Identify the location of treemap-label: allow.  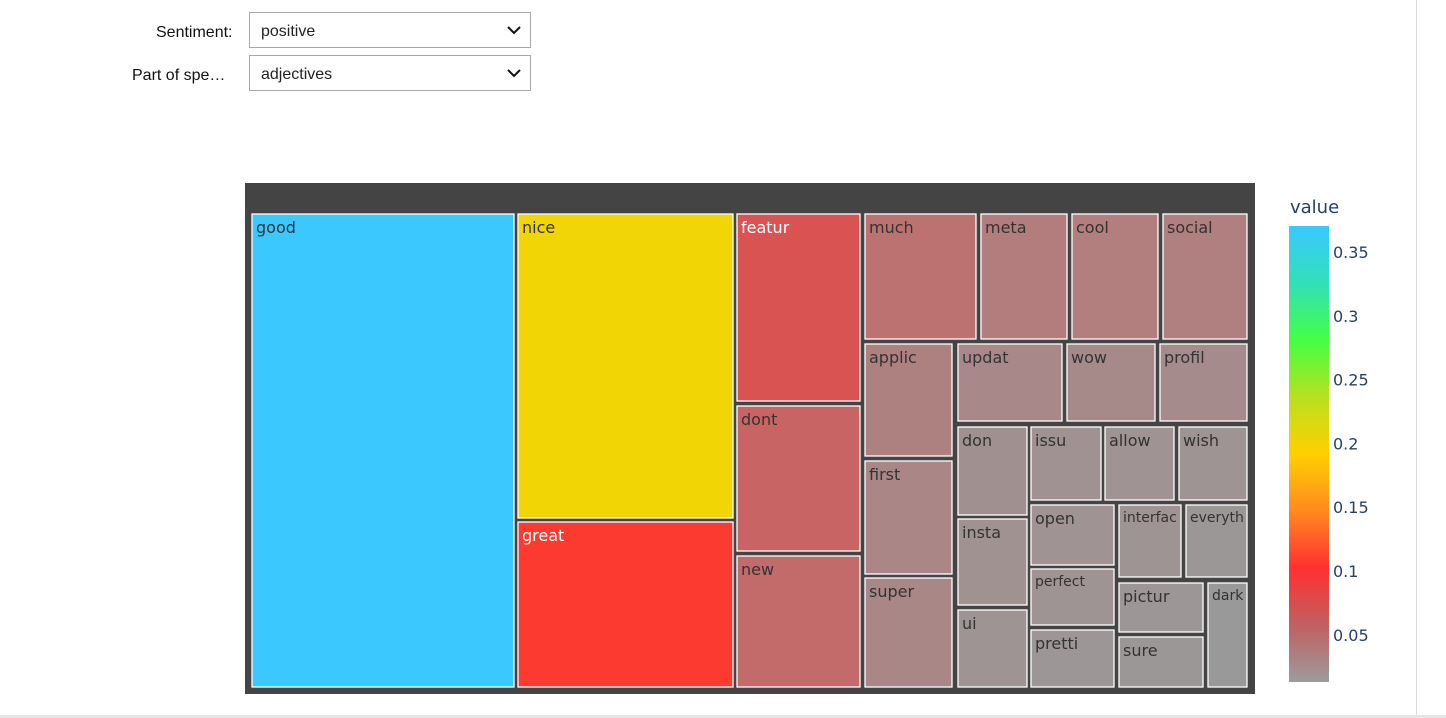
(1130, 440).